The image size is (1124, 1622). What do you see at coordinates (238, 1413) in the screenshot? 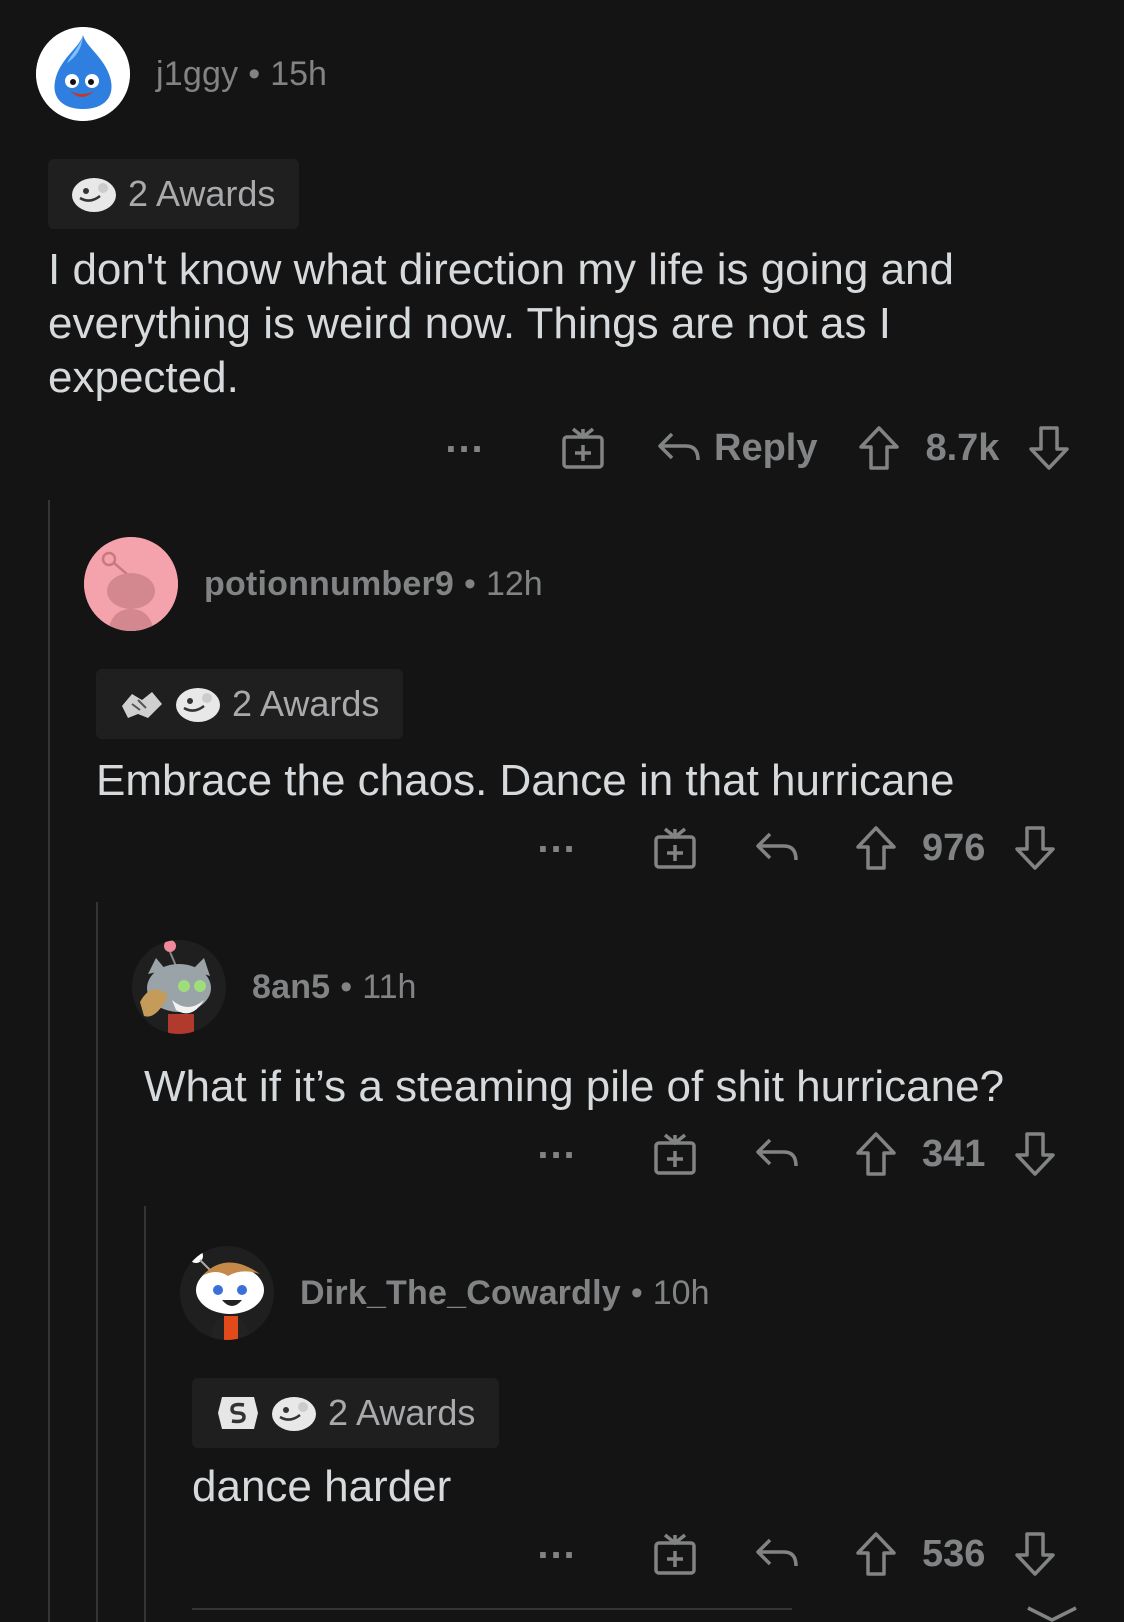
I see `silver-award-icon` at bounding box center [238, 1413].